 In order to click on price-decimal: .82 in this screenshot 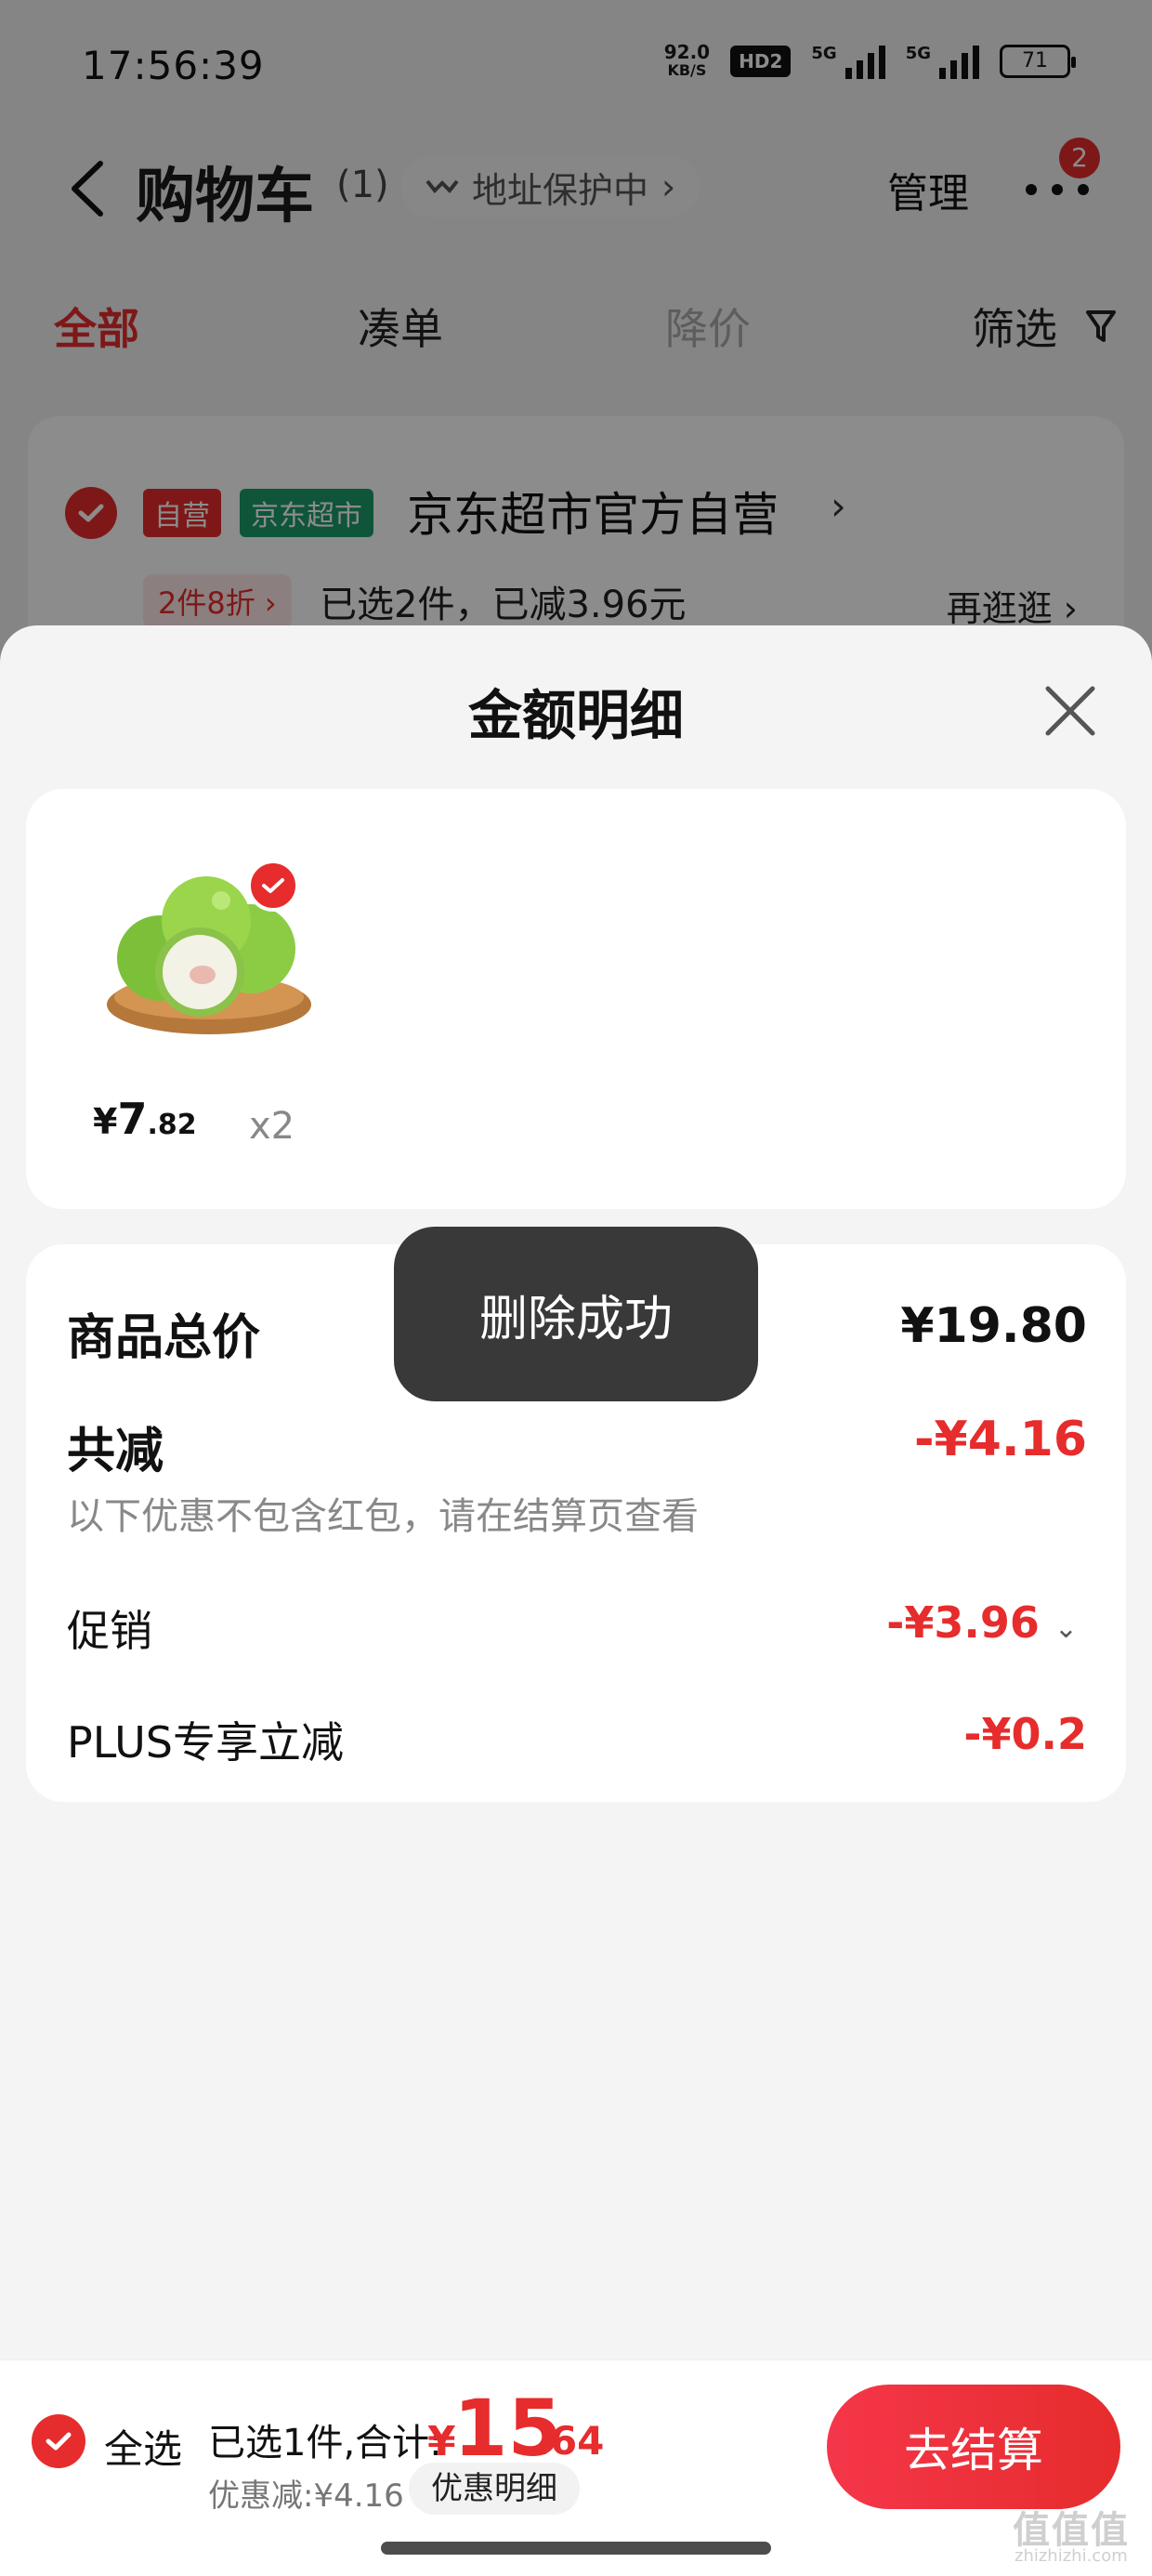, I will do `click(172, 1125)`.